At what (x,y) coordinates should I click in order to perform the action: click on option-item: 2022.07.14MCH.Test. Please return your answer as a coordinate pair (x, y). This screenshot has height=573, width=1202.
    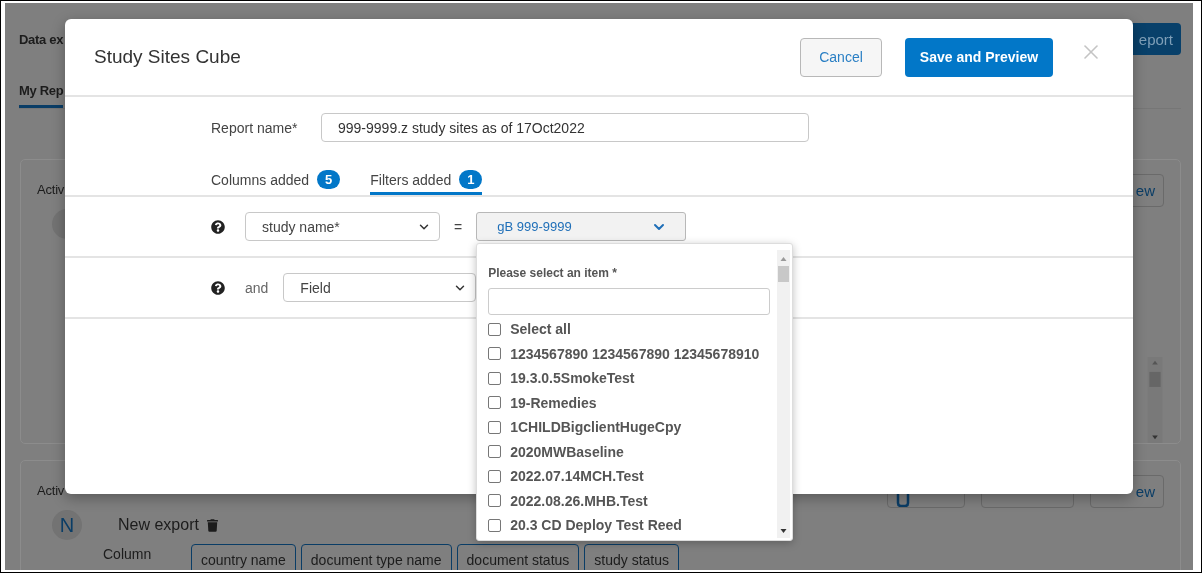
    Looking at the image, I should click on (628, 476).